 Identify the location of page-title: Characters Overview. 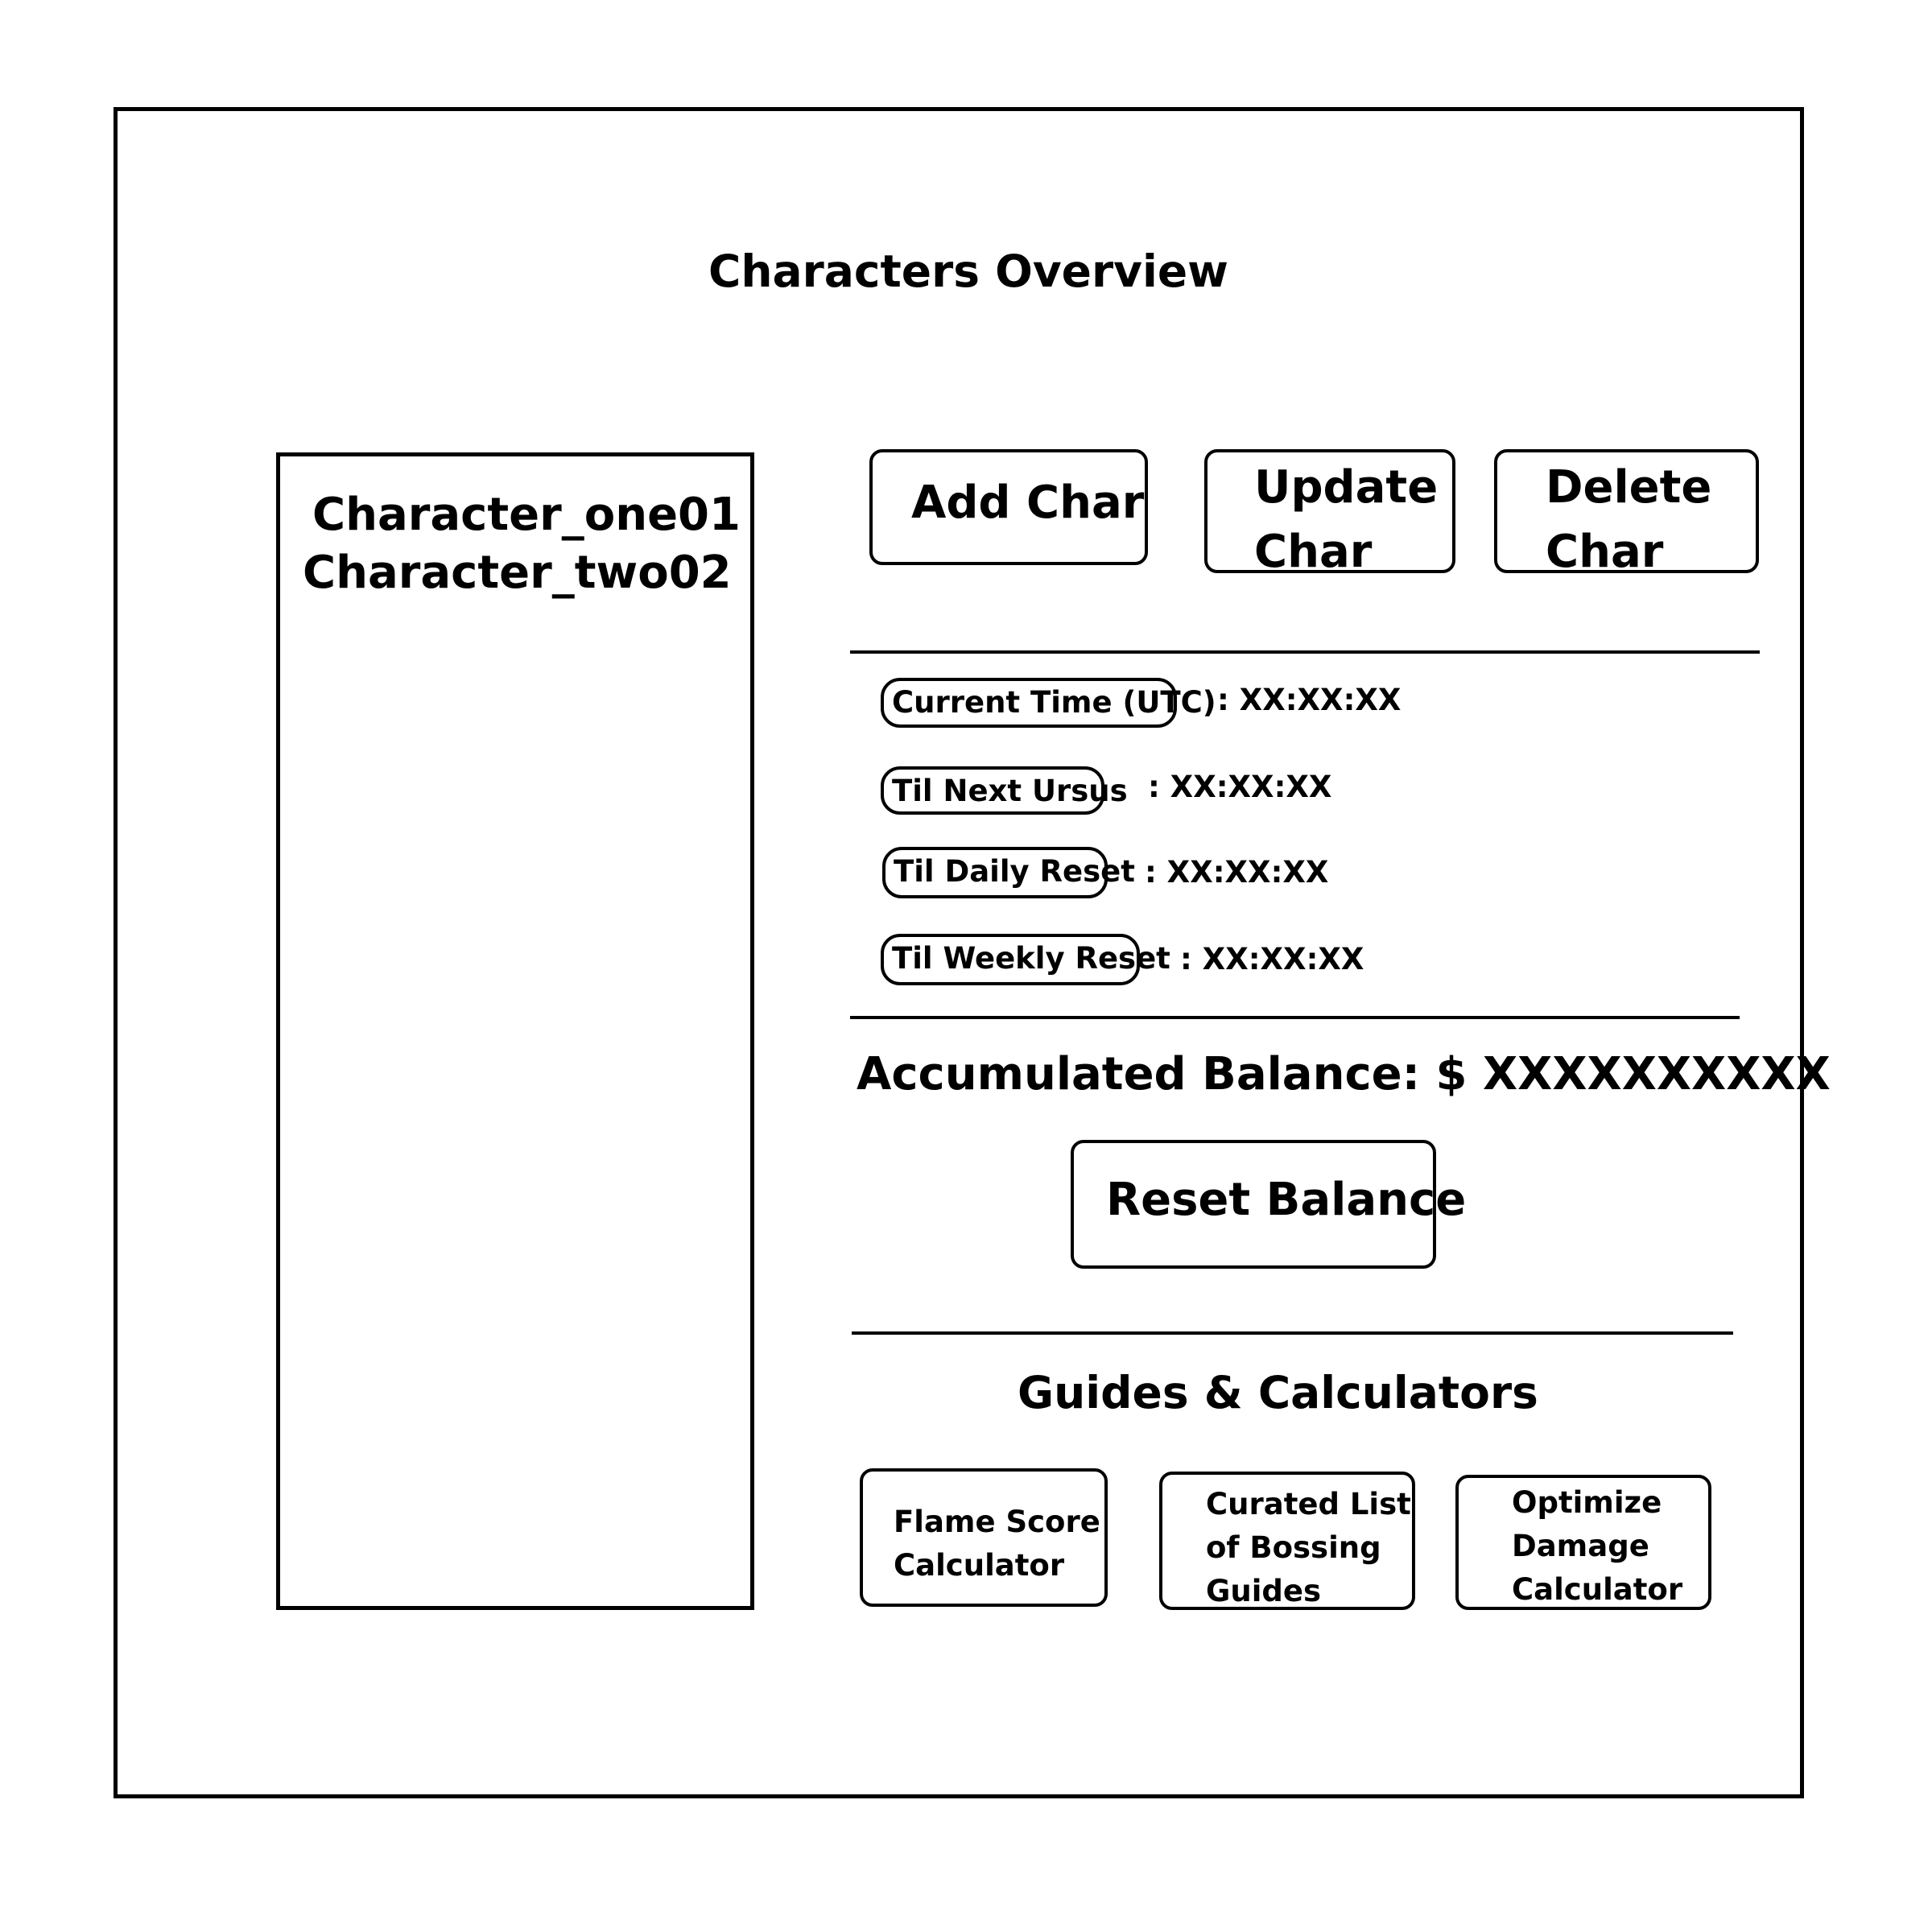
(968, 271).